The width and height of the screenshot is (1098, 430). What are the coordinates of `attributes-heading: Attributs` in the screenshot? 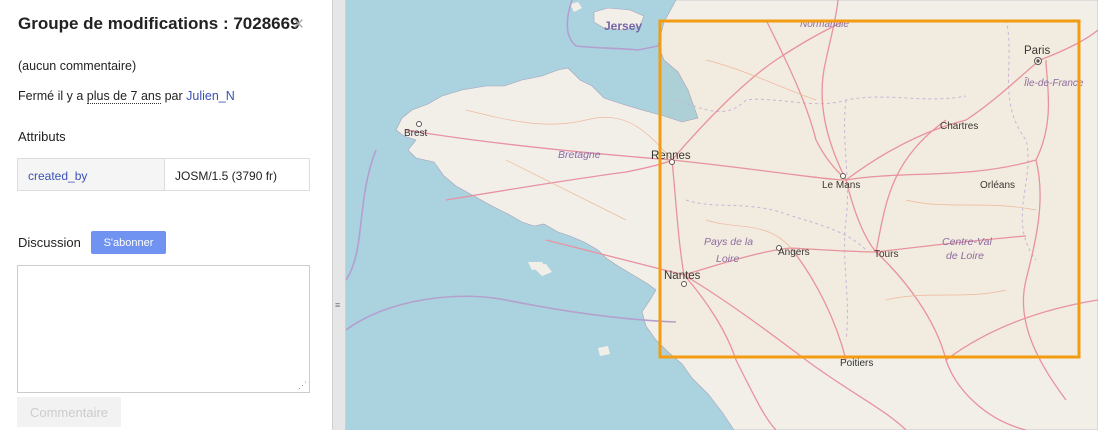 It's located at (42, 136).